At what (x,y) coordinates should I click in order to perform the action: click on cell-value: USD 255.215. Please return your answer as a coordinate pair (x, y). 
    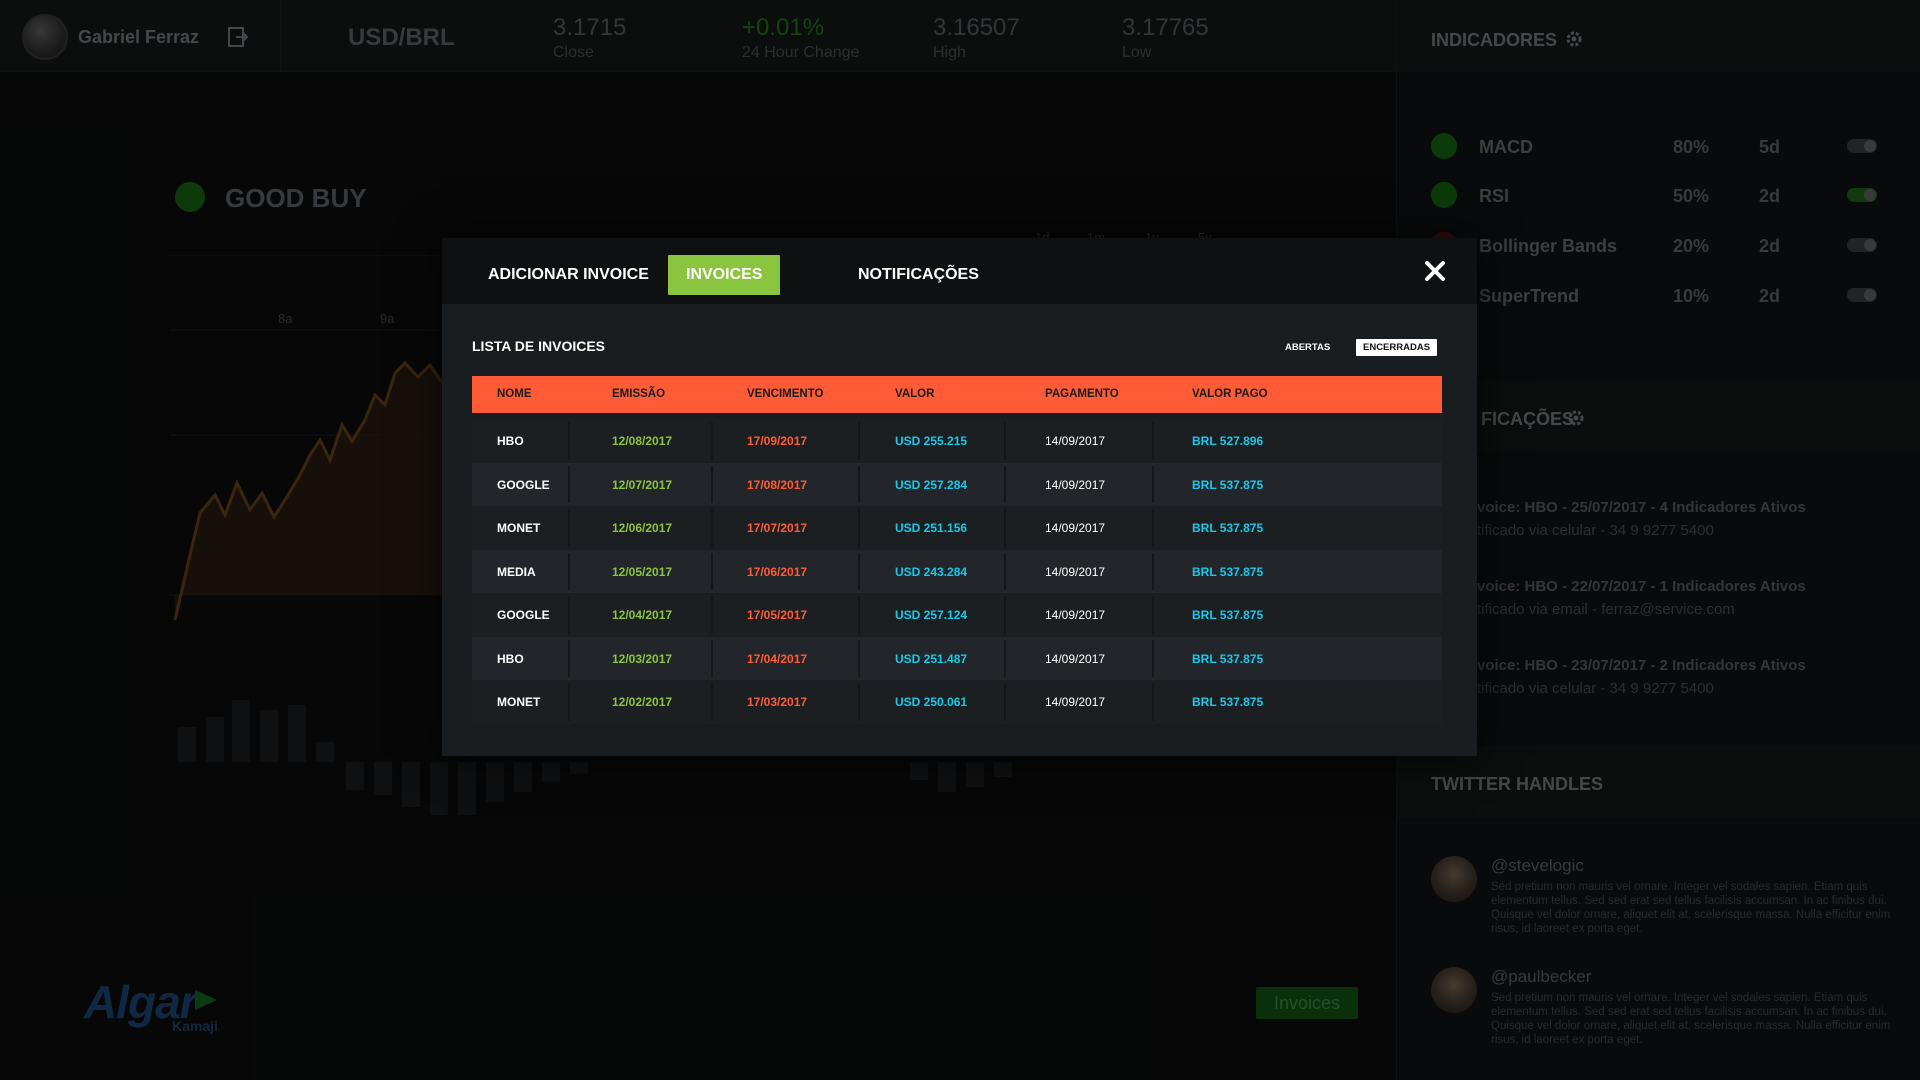
    Looking at the image, I should click on (931, 441).